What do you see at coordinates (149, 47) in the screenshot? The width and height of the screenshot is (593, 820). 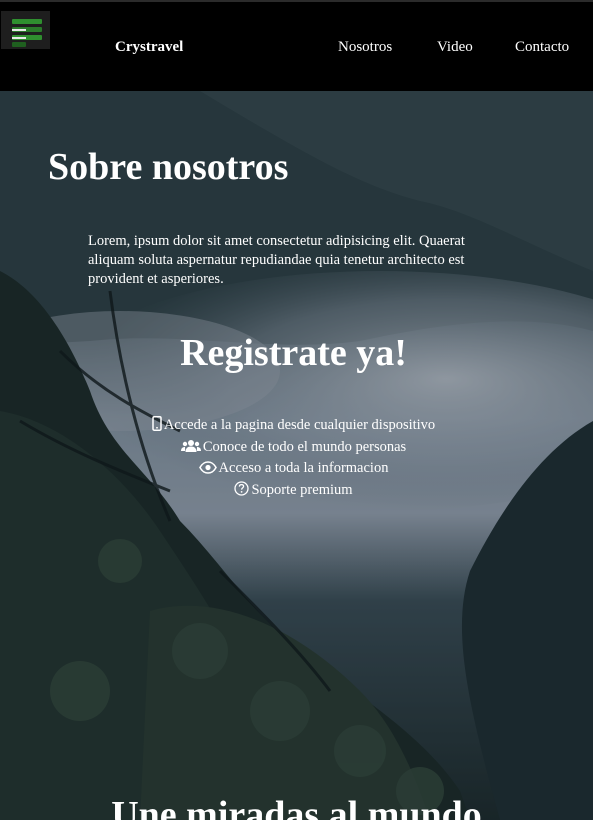 I see `brand-name: Crystravel` at bounding box center [149, 47].